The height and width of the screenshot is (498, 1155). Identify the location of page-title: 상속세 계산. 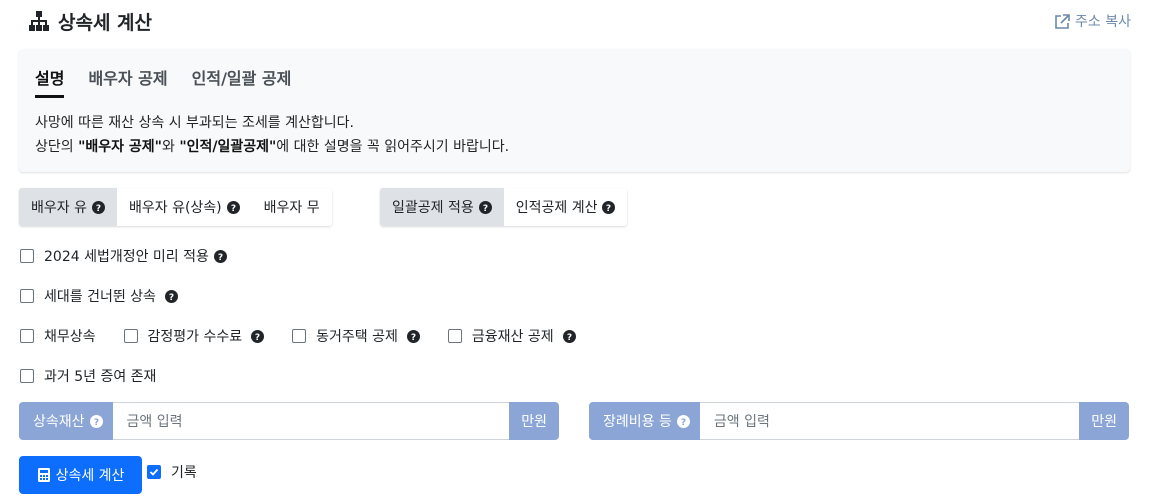
(105, 22).